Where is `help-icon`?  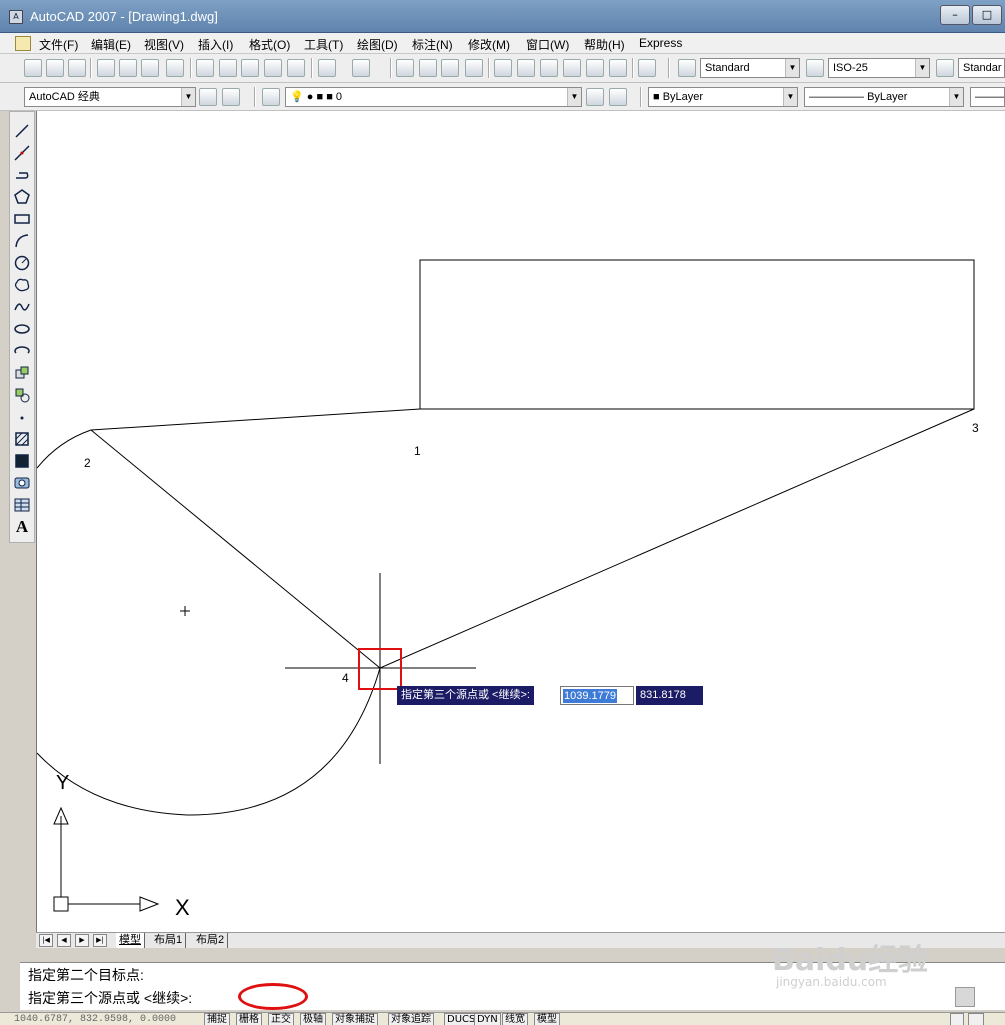 help-icon is located at coordinates (647, 68).